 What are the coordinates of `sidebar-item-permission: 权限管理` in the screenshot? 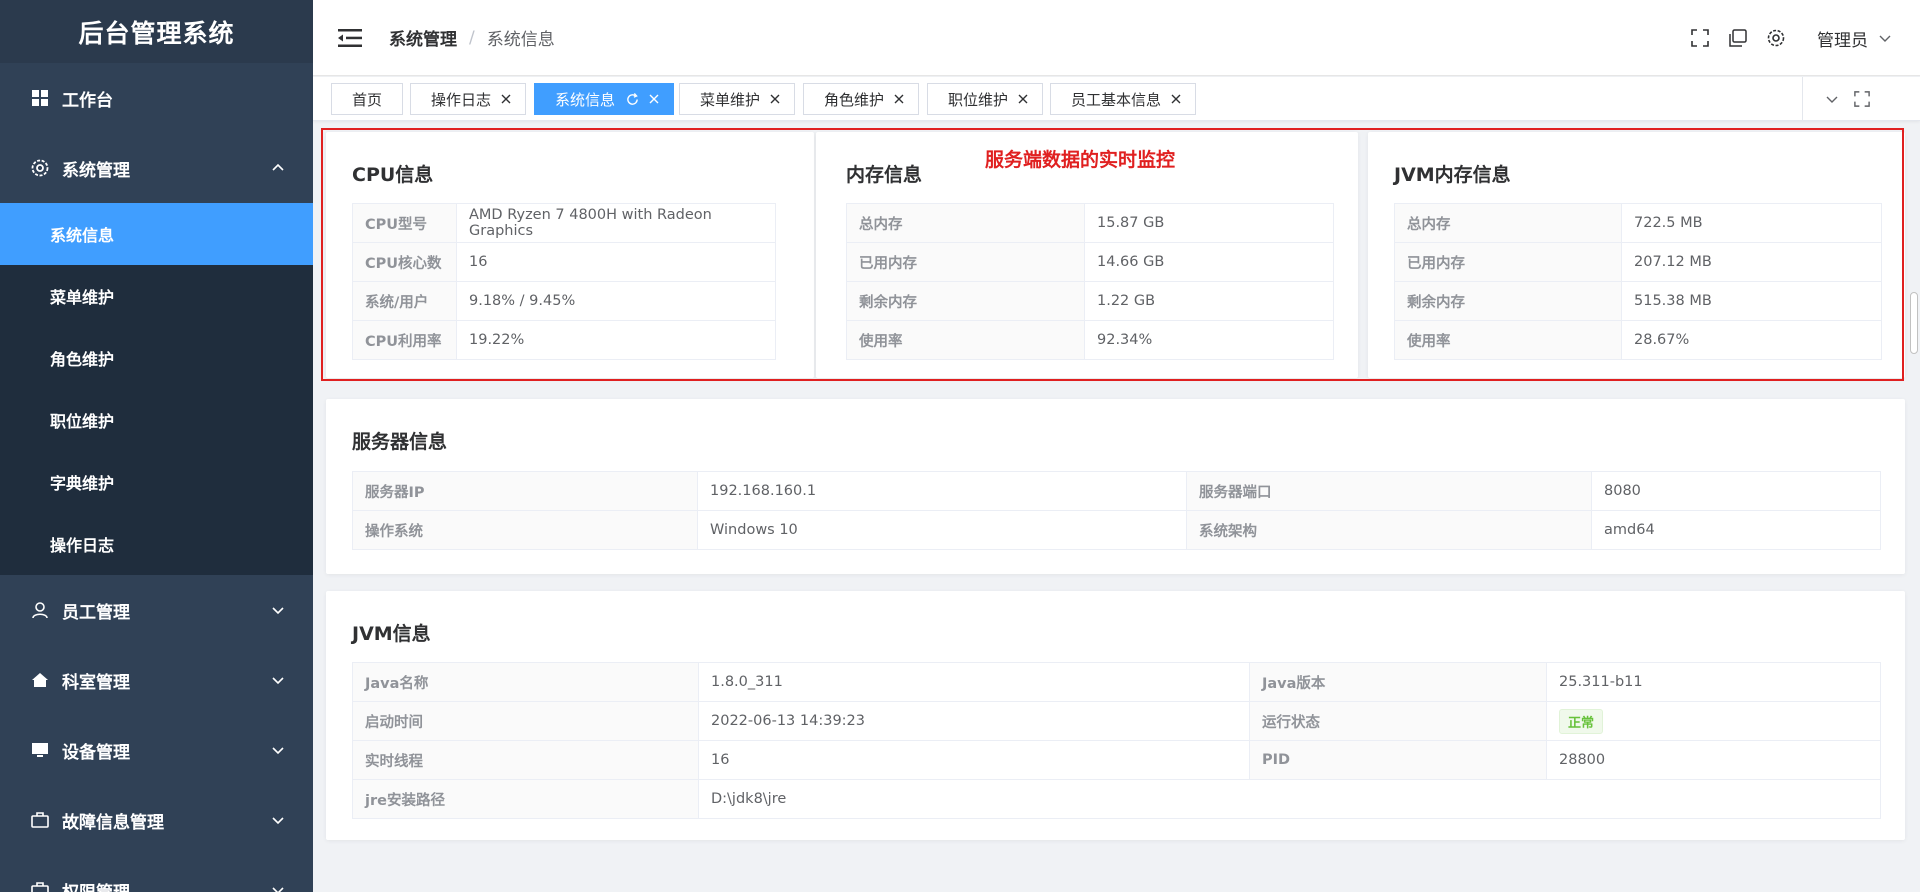 It's located at (156, 873).